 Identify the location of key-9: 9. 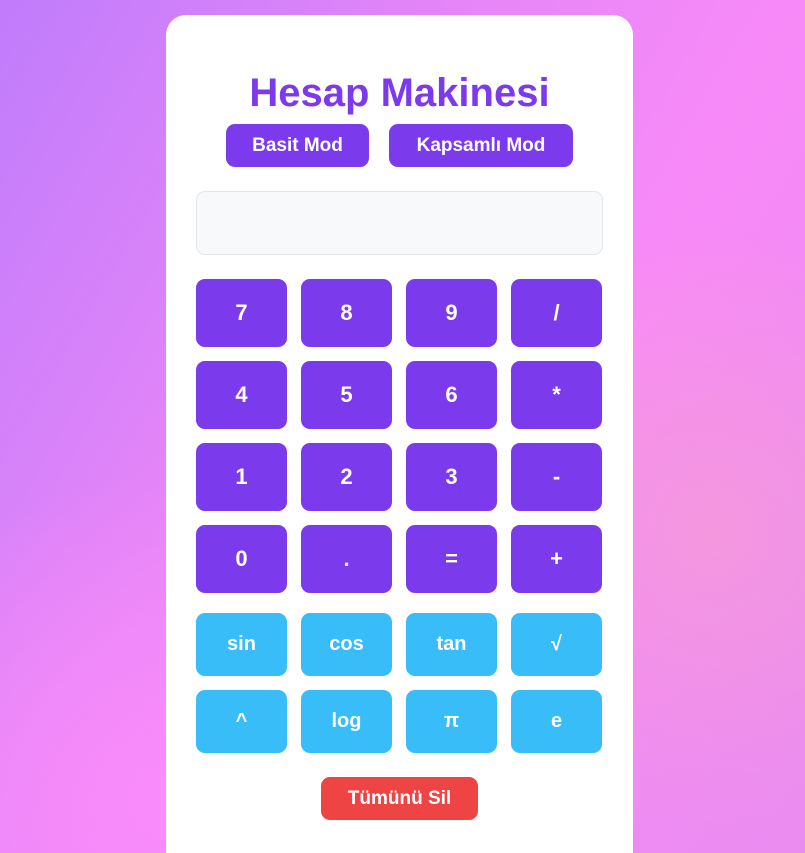
(451, 313).